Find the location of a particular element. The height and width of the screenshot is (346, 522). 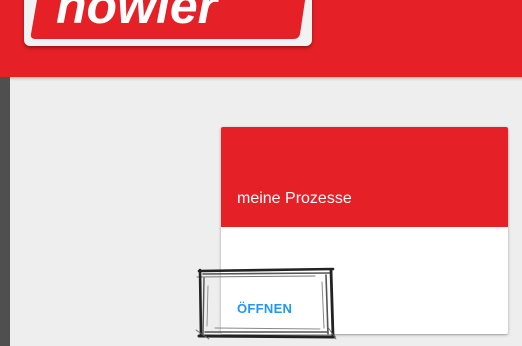

logo-graphic: howler is located at coordinates (168, 19).